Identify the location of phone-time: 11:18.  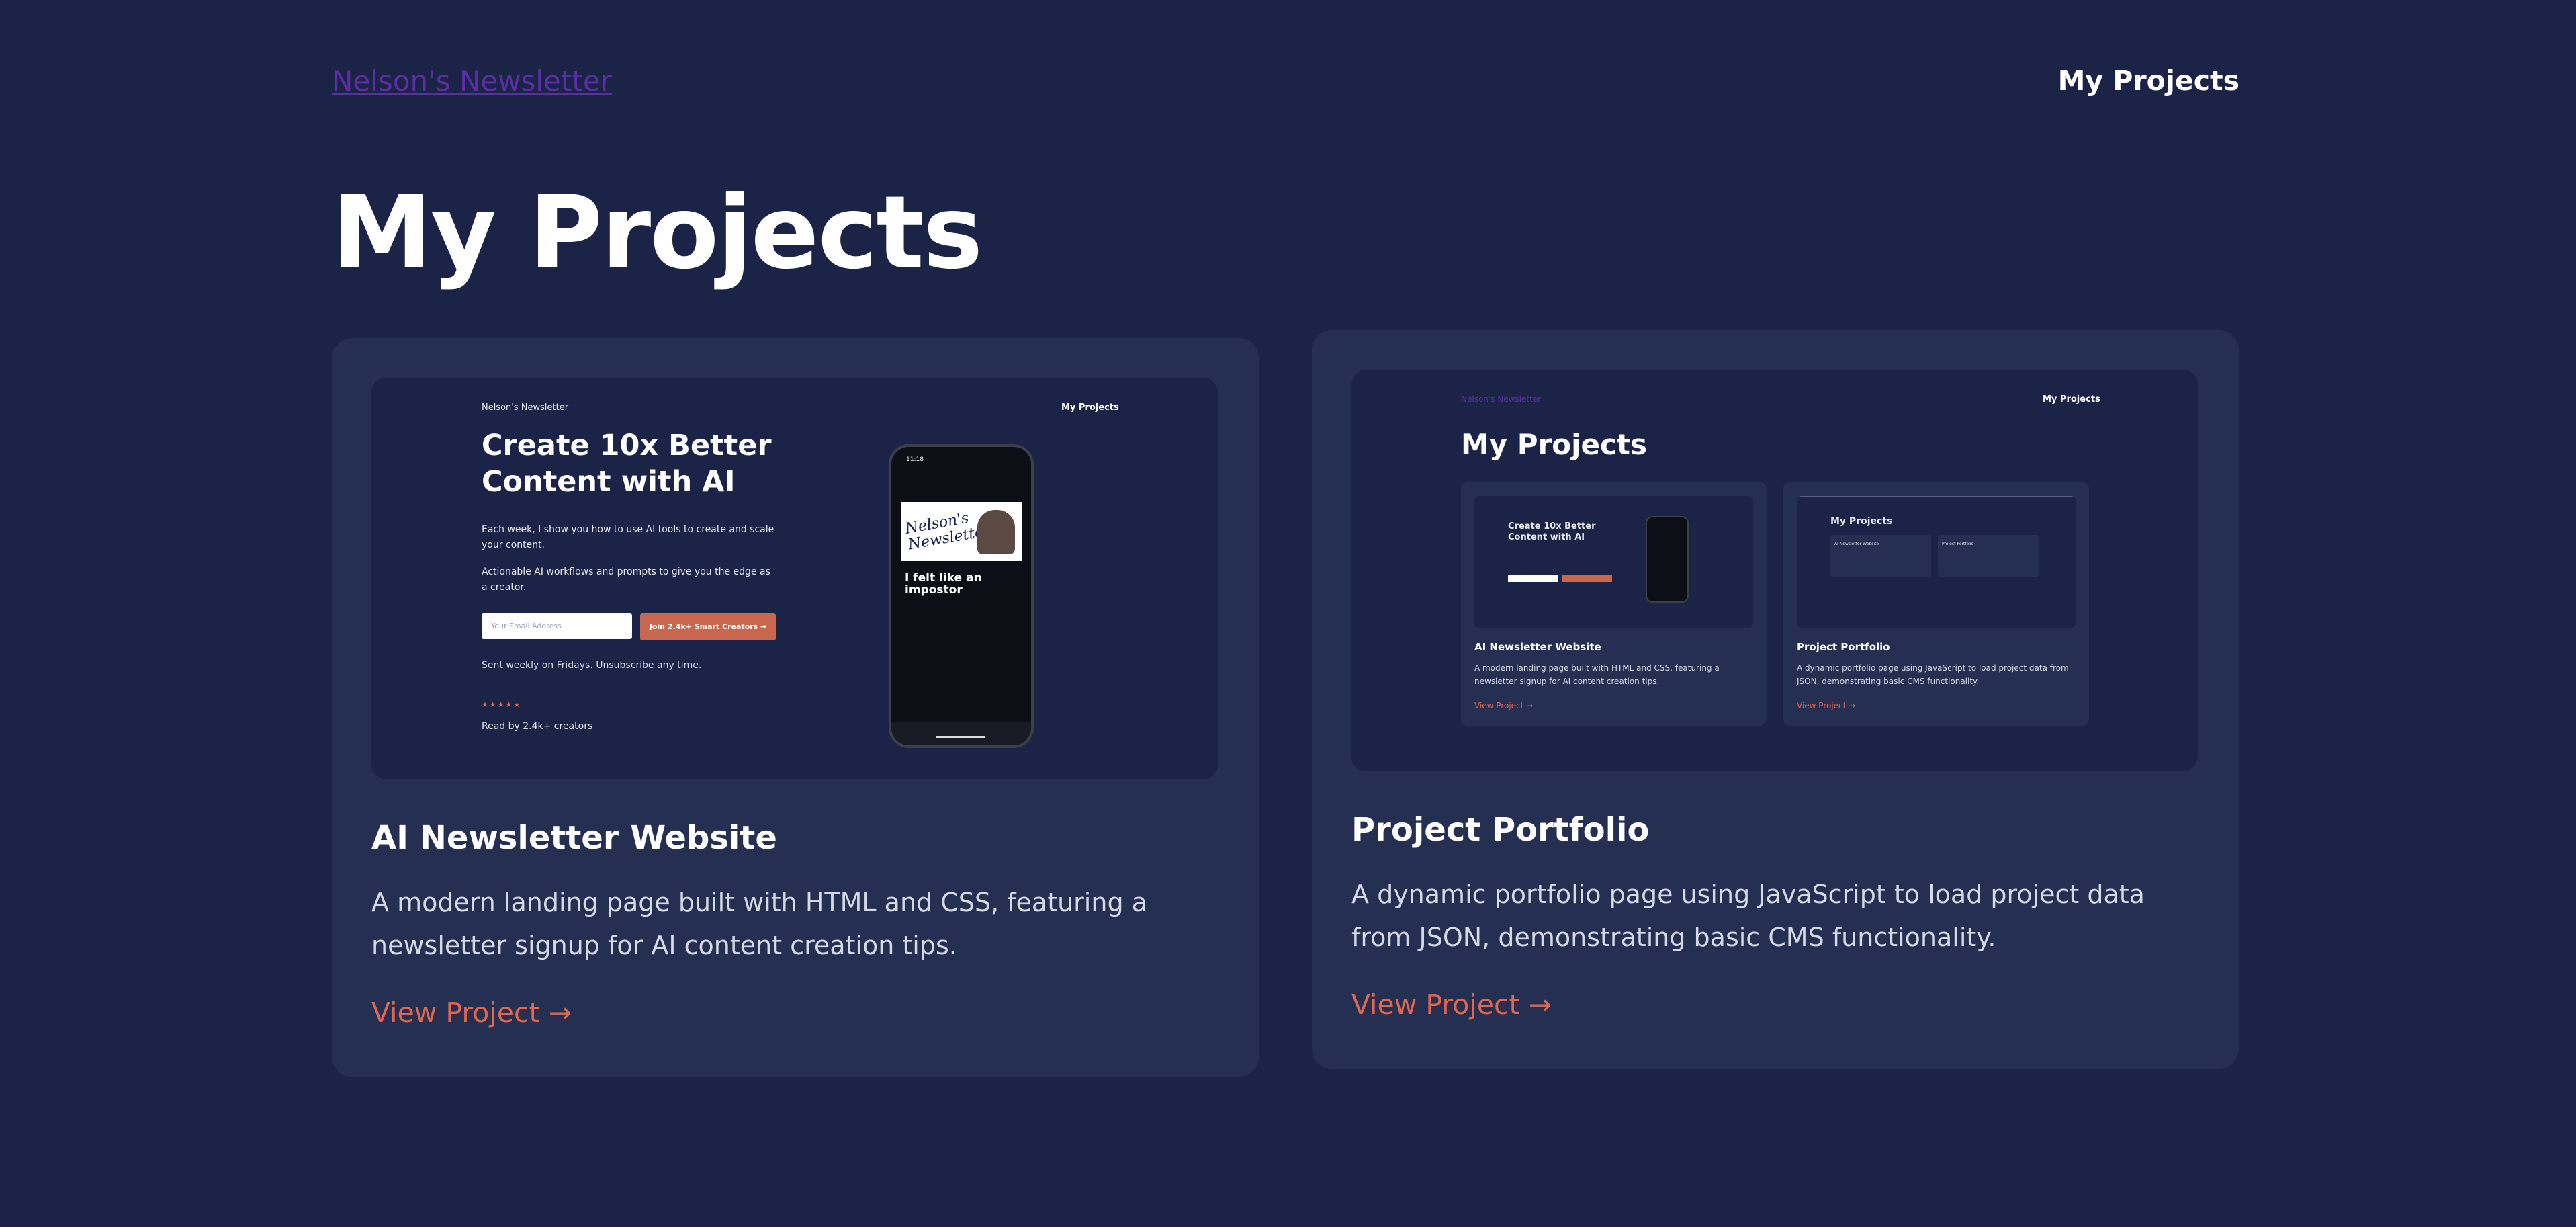
(915, 459).